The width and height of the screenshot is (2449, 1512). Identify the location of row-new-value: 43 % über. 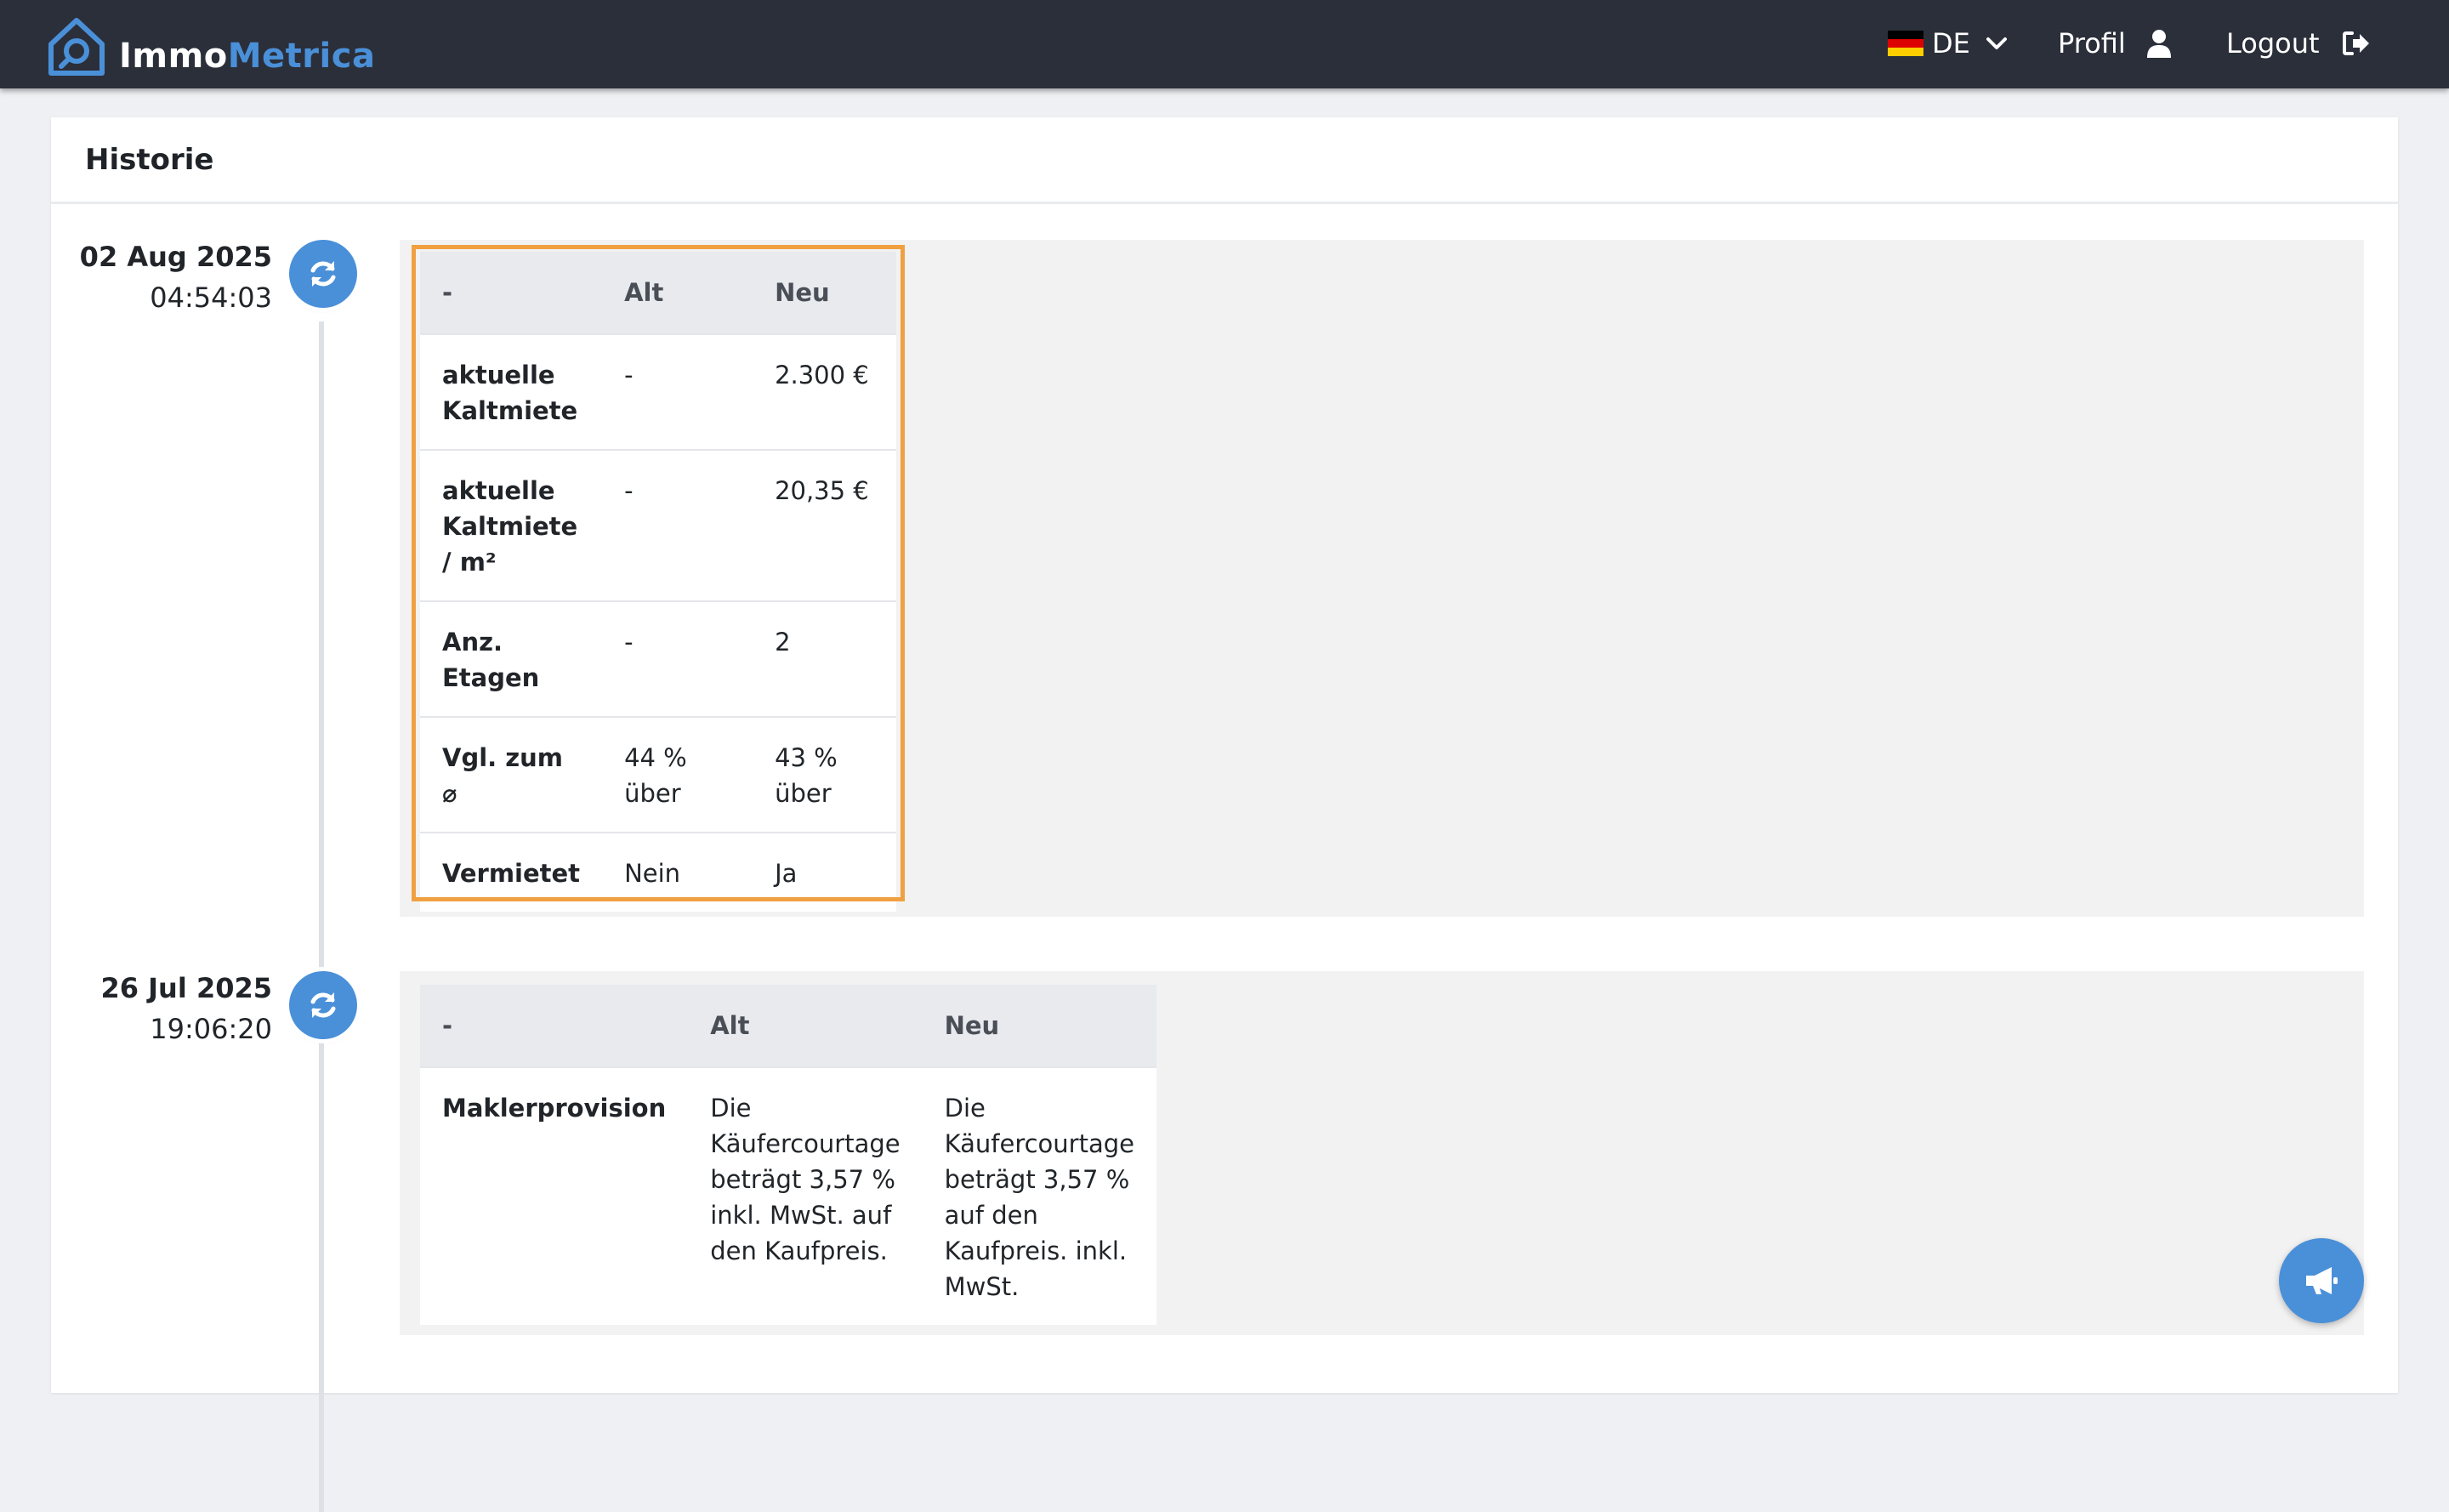
(824, 774).